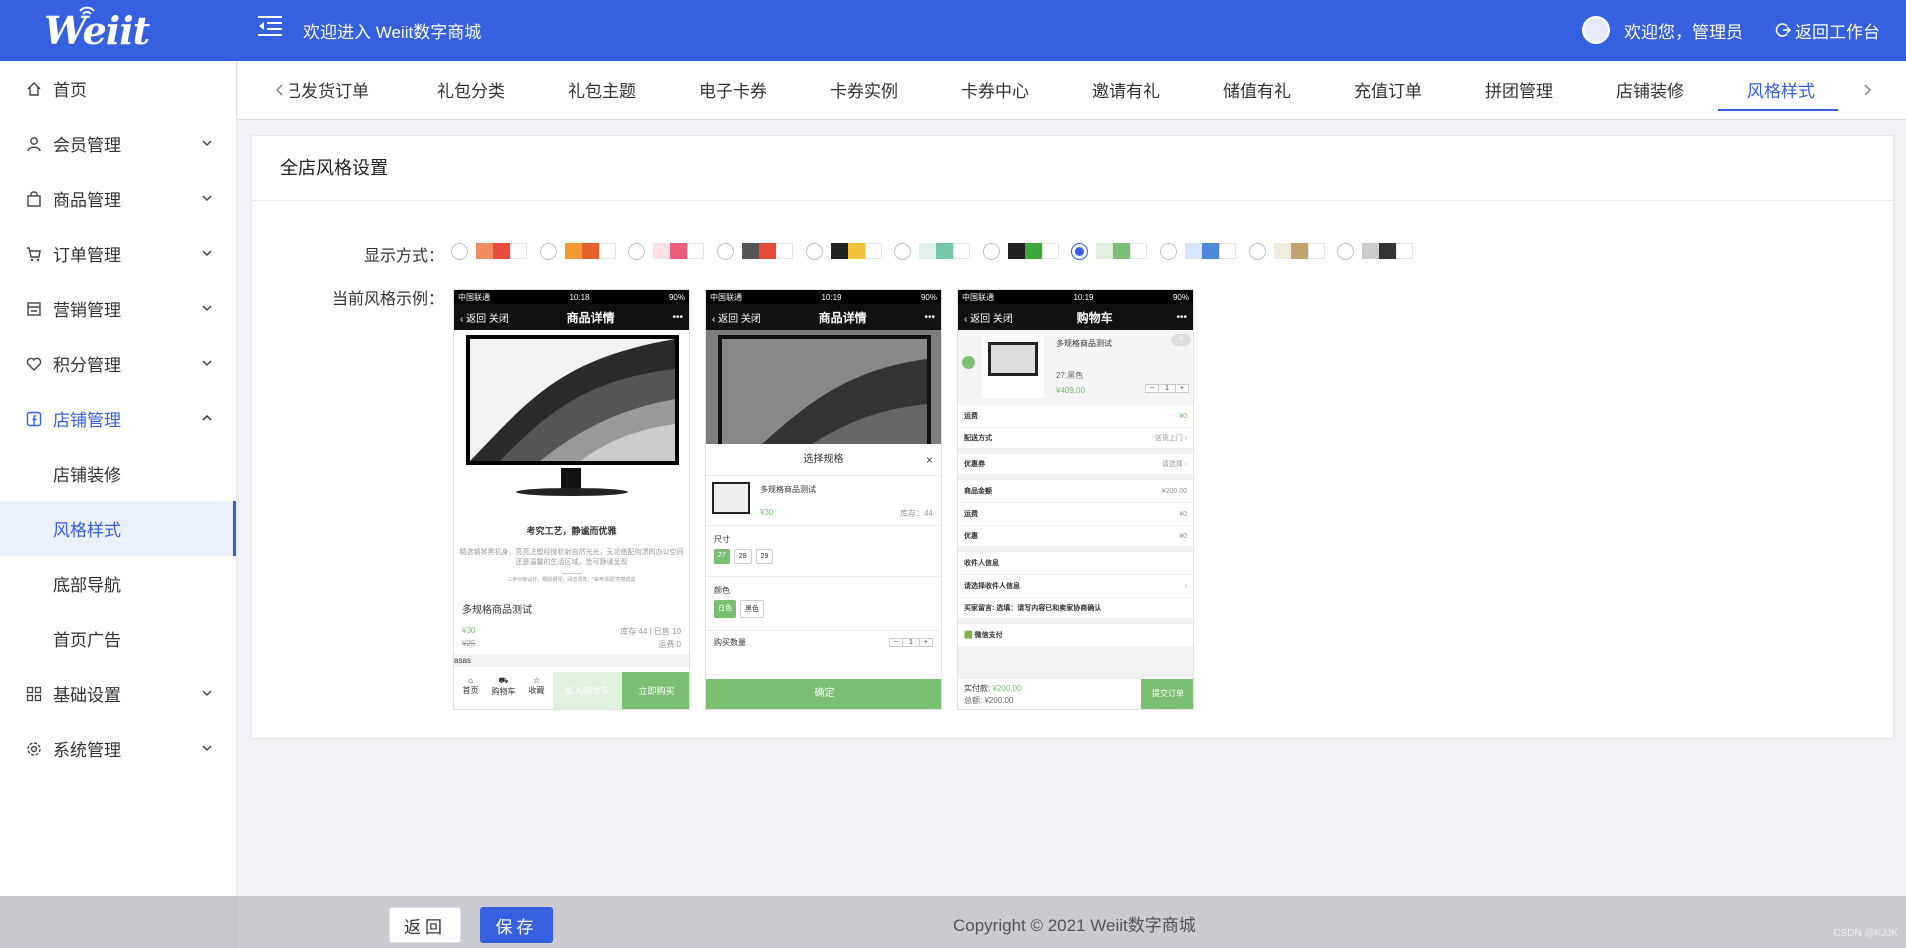  I want to click on size-option: 29, so click(764, 556).